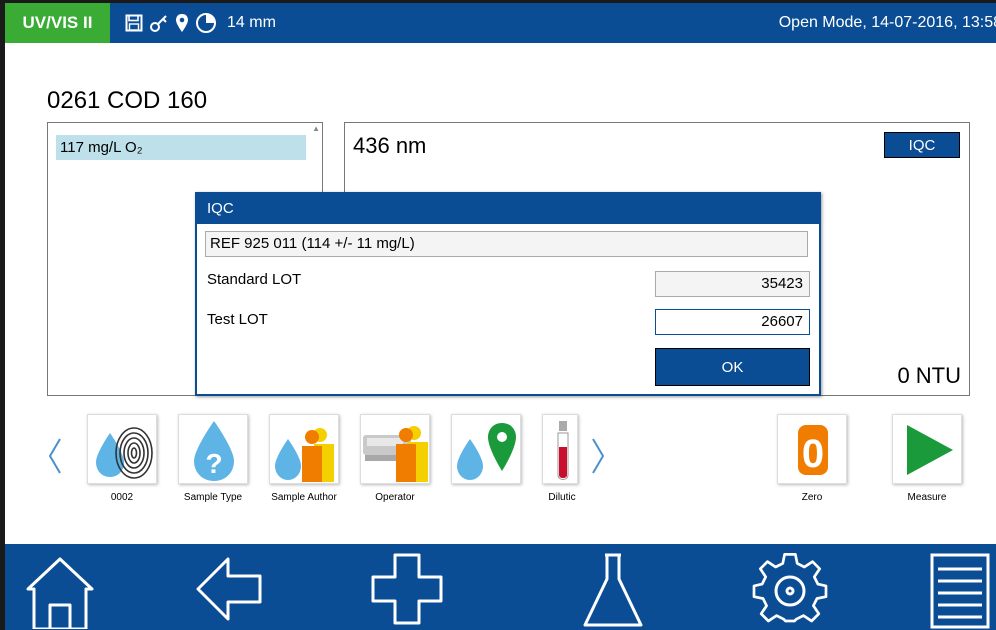 This screenshot has width=996, height=630. Describe the element at coordinates (500, 587) in the screenshot. I see `bottom-nav-bar` at that location.